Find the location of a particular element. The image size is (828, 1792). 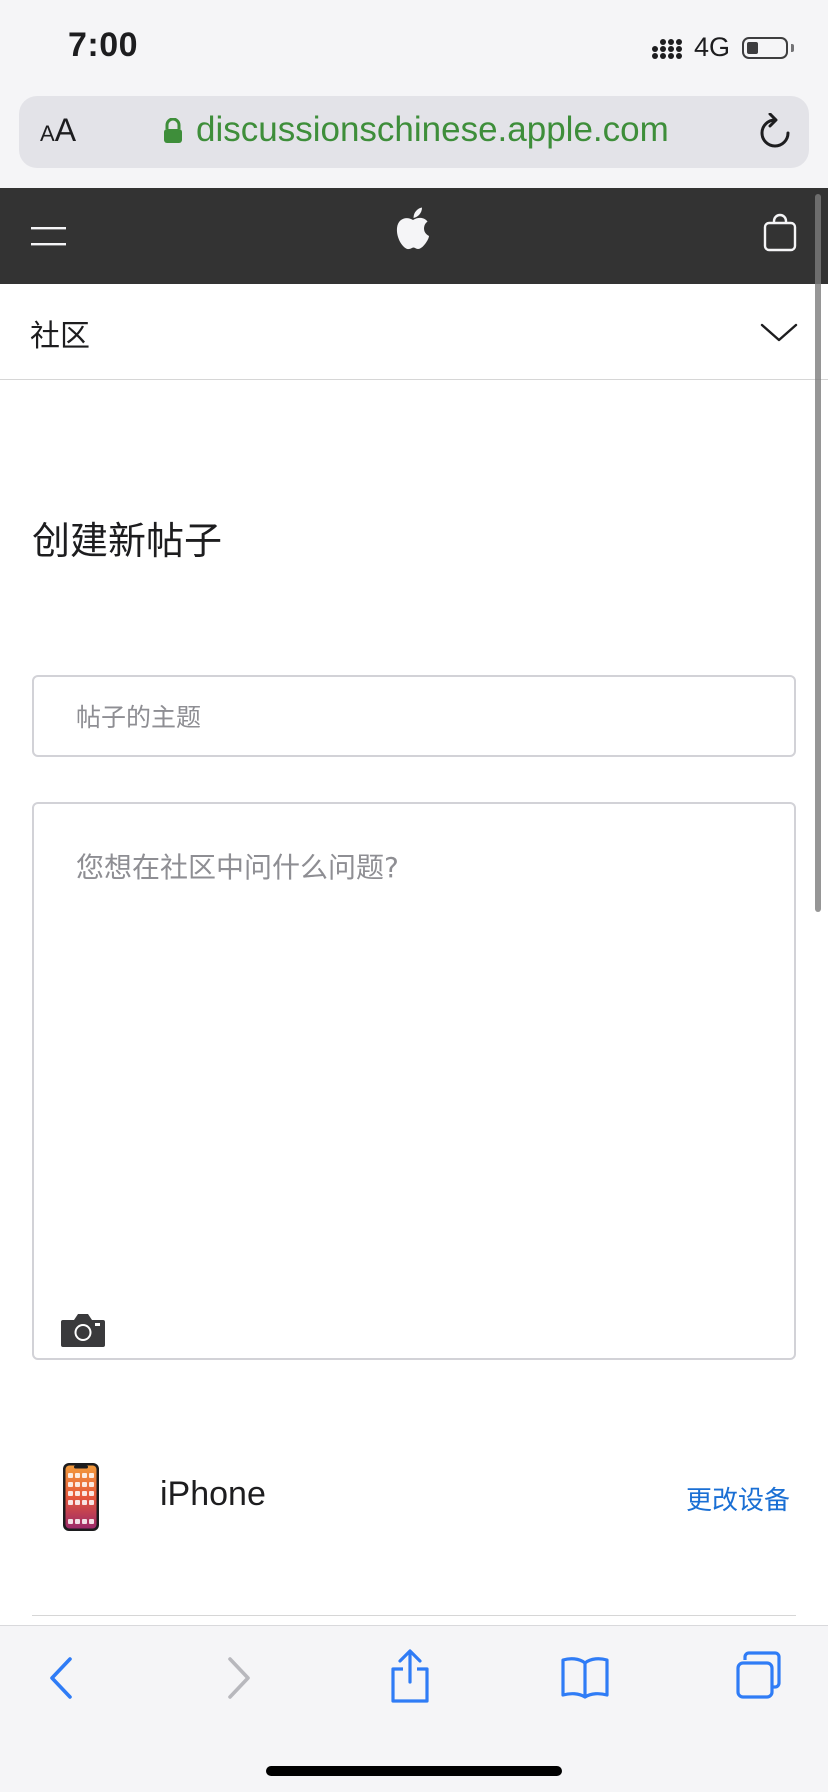

chevron-down-icon is located at coordinates (779, 333).